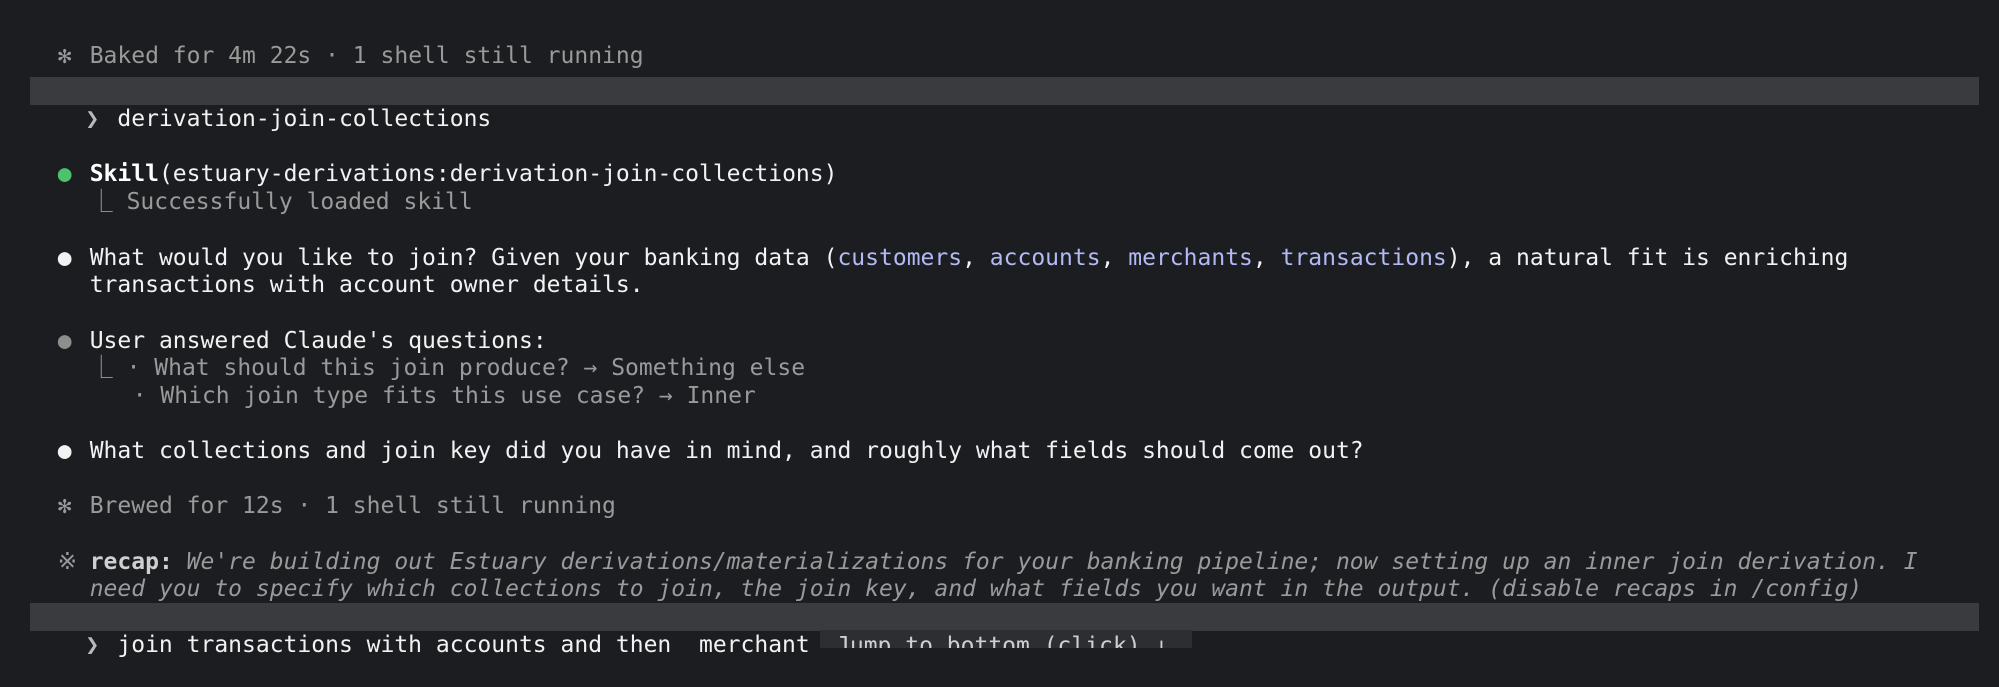  What do you see at coordinates (366, 56) in the screenshot?
I see `status-text: Baked for 4m 22s · 1 shell still running` at bounding box center [366, 56].